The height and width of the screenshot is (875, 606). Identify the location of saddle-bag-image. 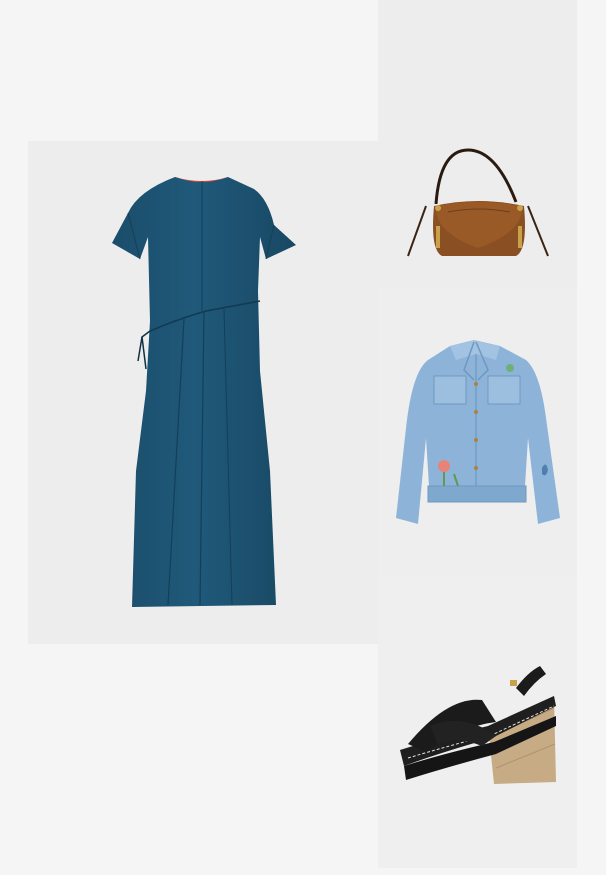
(478, 202).